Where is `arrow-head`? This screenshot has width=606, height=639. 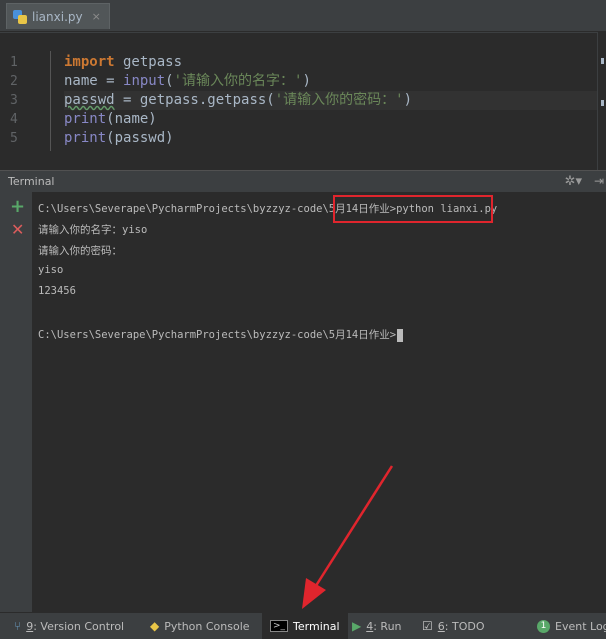
arrow-head is located at coordinates (314, 593).